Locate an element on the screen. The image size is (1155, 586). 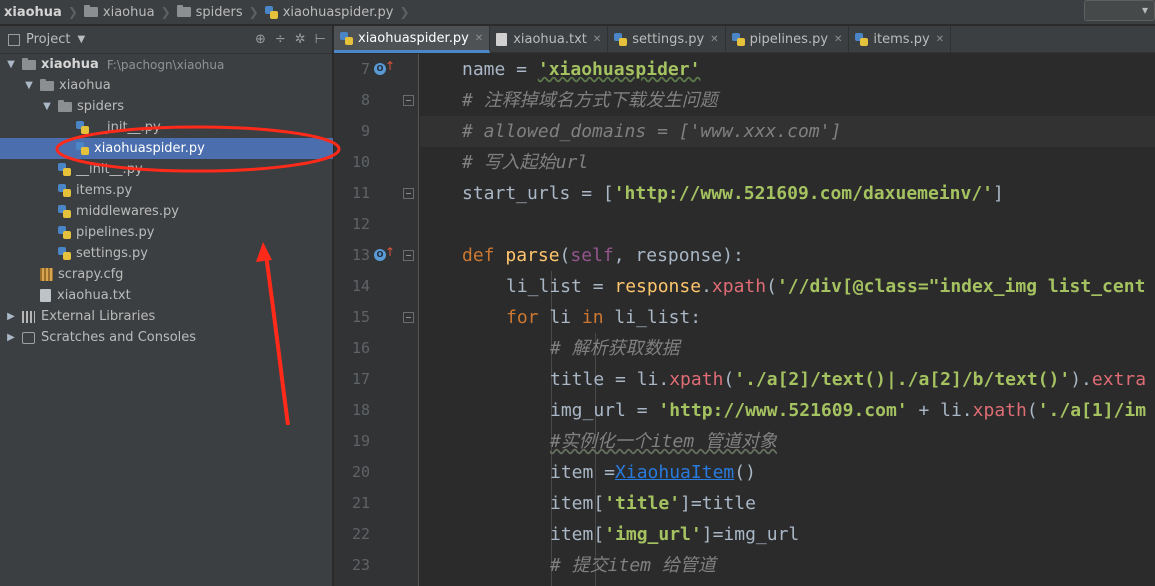
tab-label: items.py is located at coordinates (901, 39).